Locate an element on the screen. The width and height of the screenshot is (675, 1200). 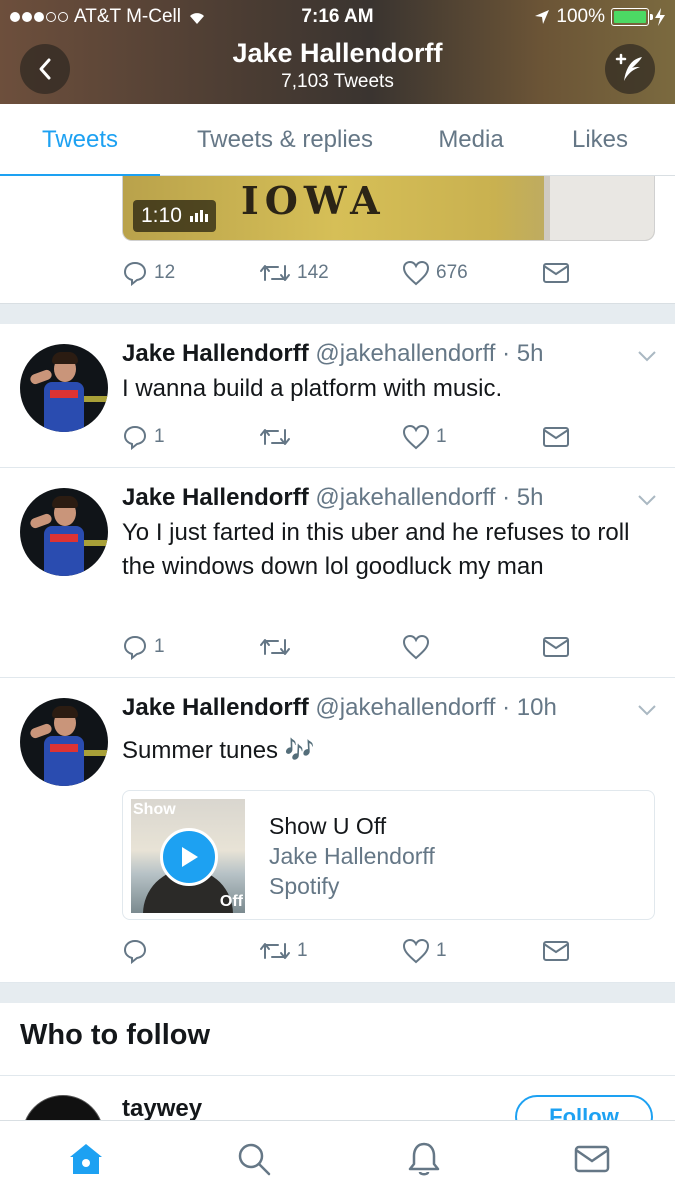
who-to-follow-title: Who to follow is located at coordinates (115, 1035).